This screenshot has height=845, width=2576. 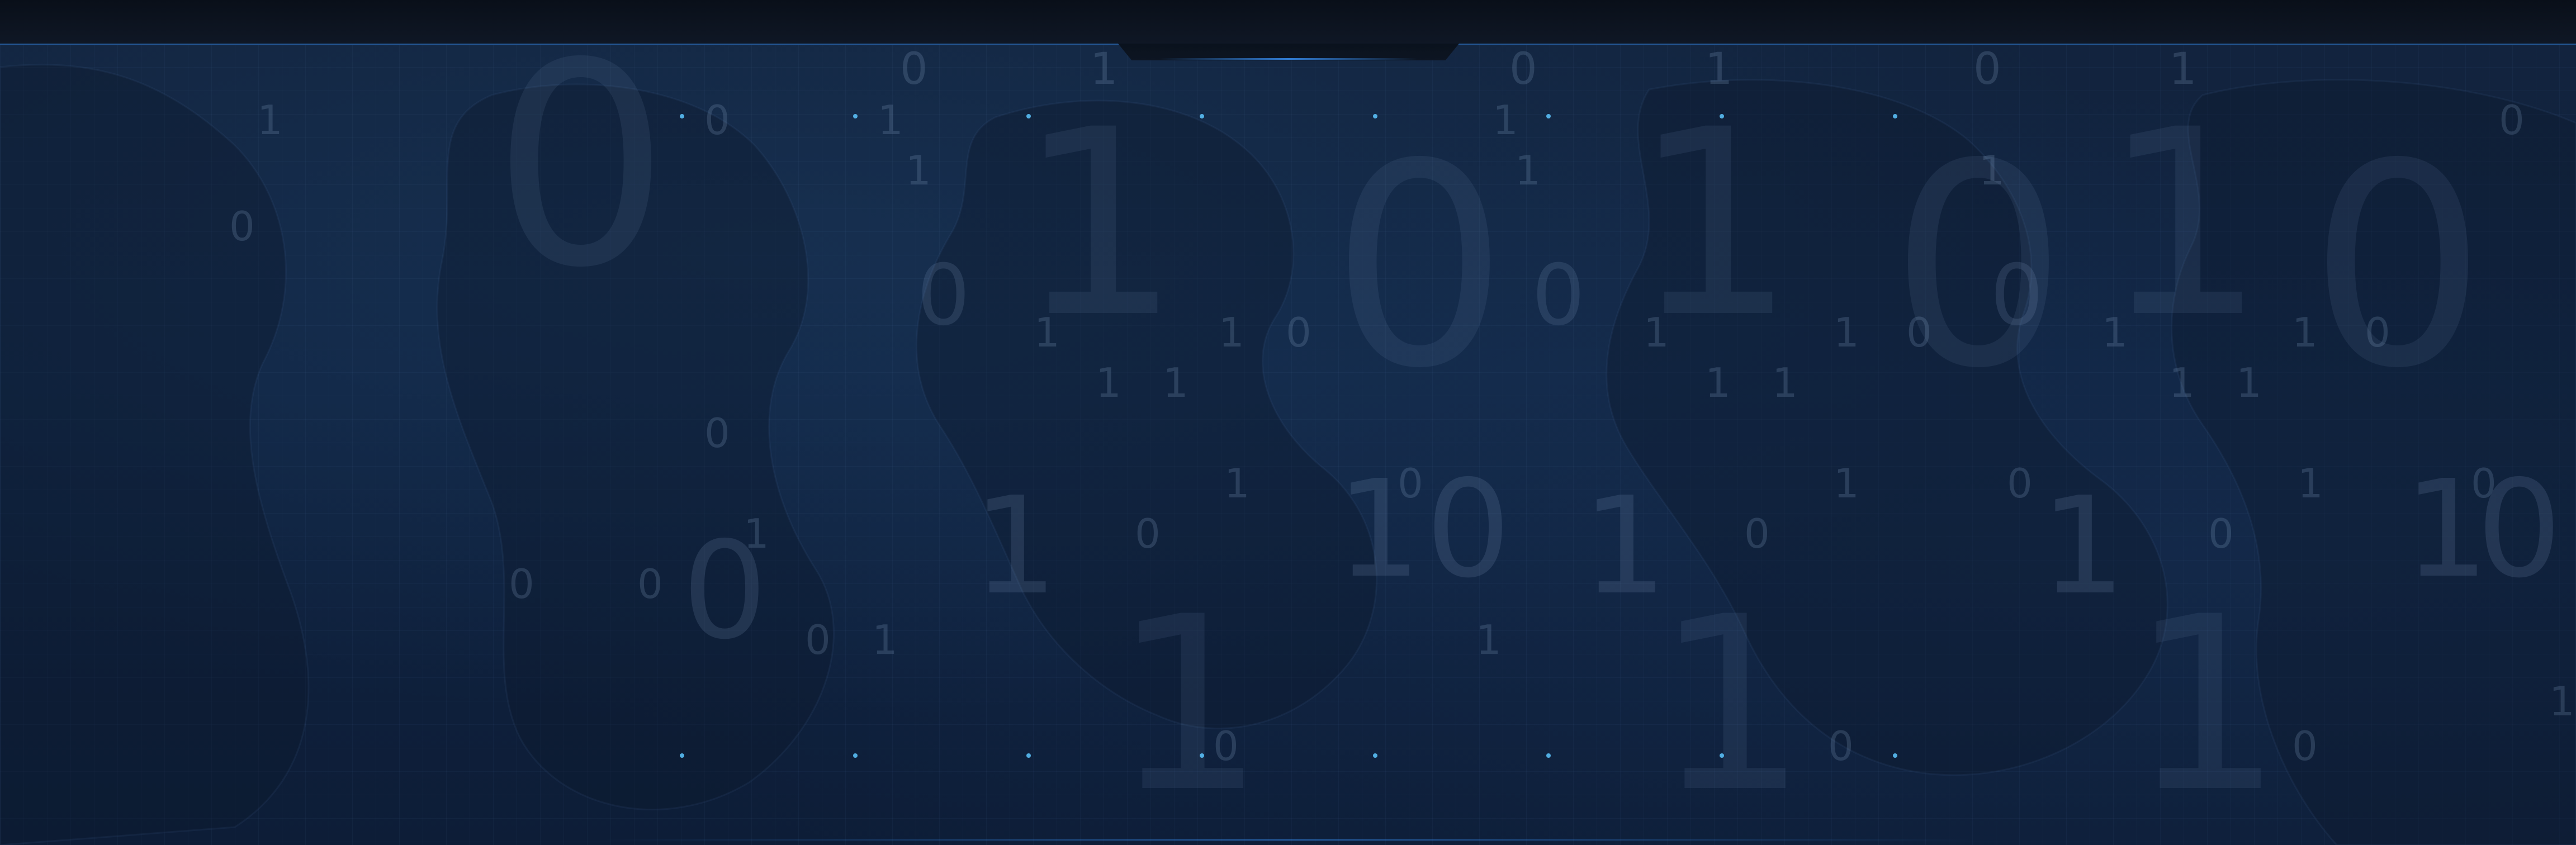 What do you see at coordinates (1288, 840) in the screenshot?
I see `bottom-glow-line` at bounding box center [1288, 840].